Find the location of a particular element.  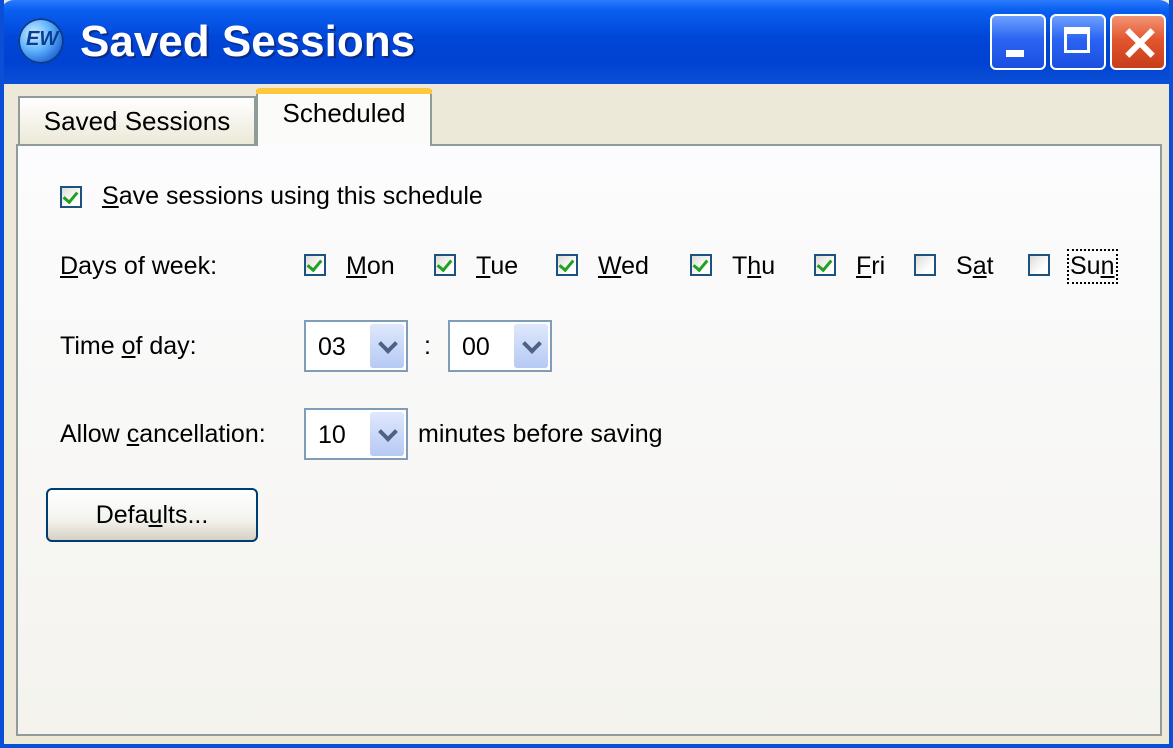

title-bar: EW Saved Sessions is located at coordinates (586, 42).